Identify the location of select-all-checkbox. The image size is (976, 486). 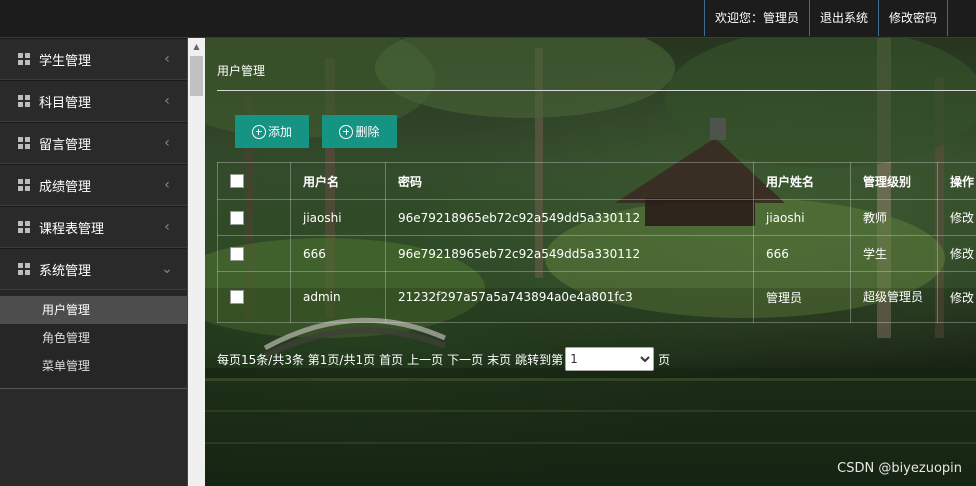
(237, 181).